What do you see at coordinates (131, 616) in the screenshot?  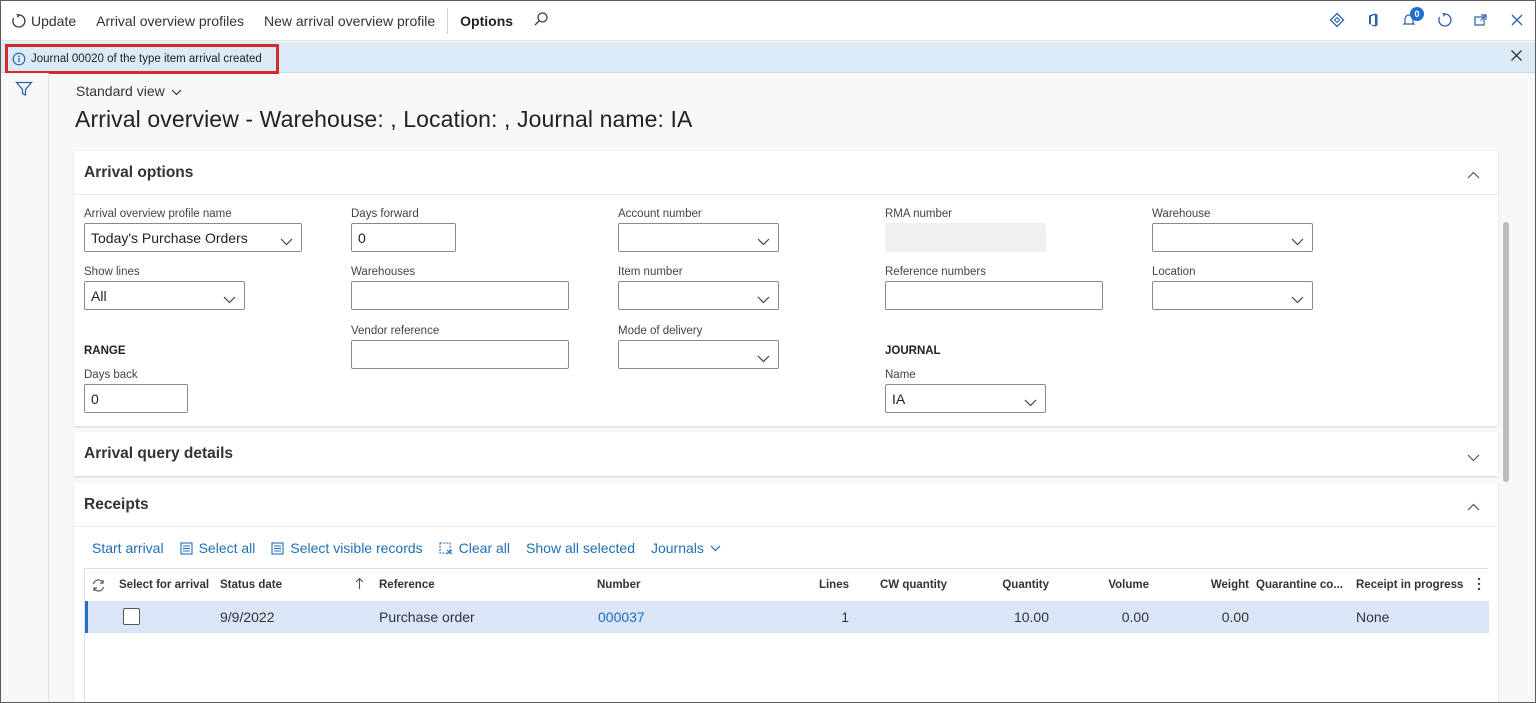 I see `select-for-arrival-checkbox` at bounding box center [131, 616].